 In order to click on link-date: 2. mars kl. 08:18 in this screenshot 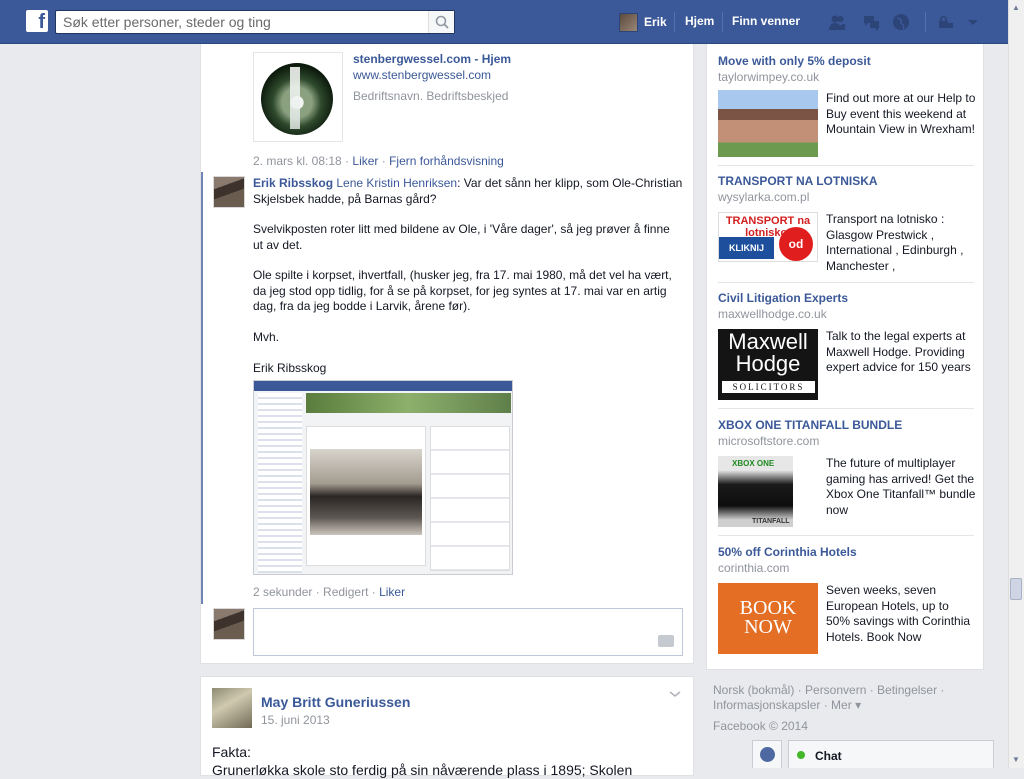, I will do `click(297, 161)`.